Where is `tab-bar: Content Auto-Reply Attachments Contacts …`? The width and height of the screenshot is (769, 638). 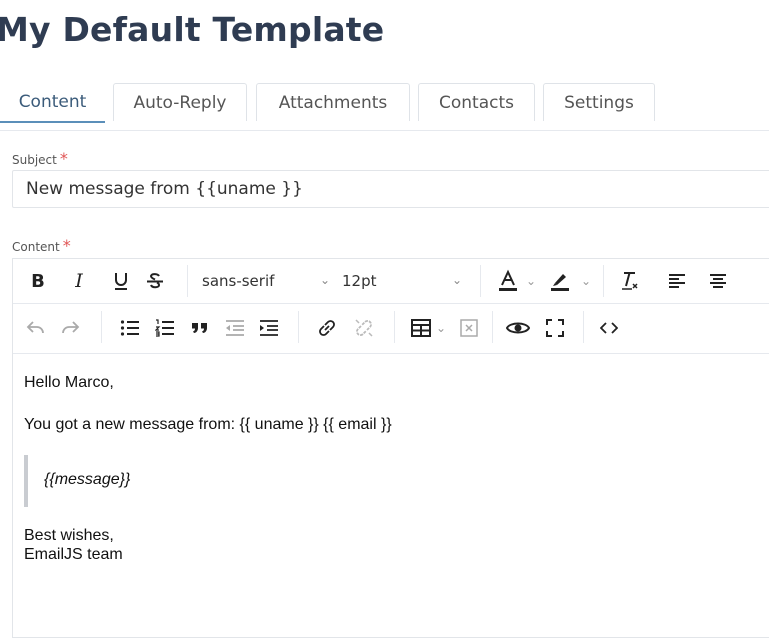 tab-bar: Content Auto-Reply Attachments Contacts … is located at coordinates (384, 107).